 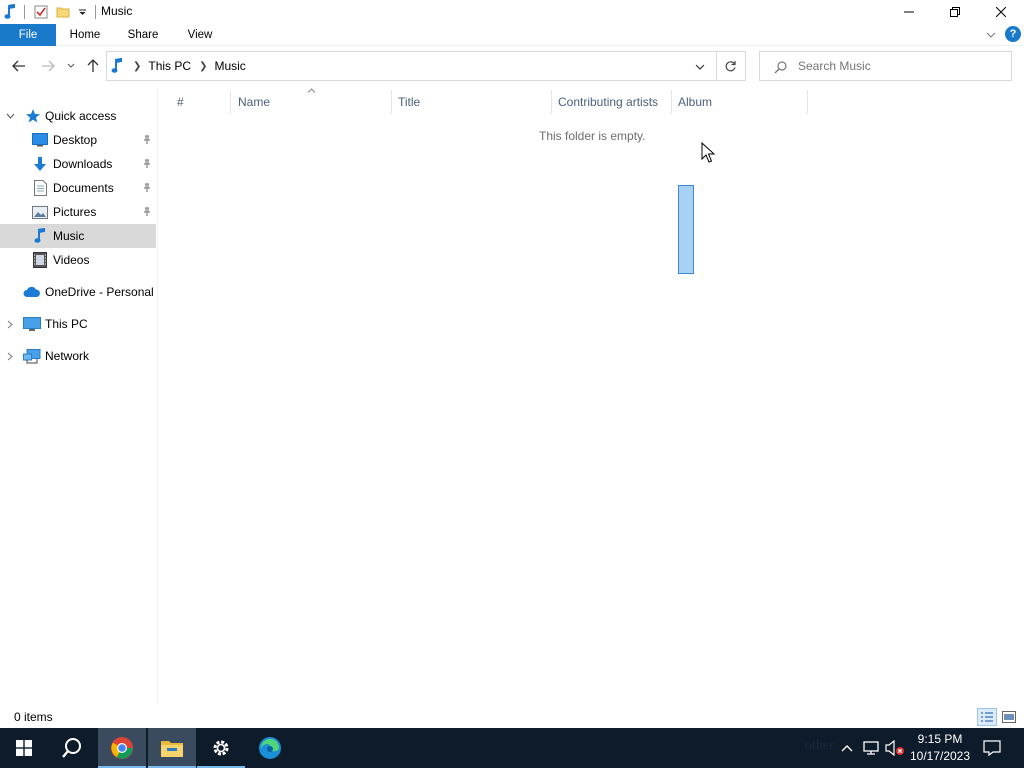 What do you see at coordinates (819, 745) in the screenshot?
I see `tray-overlay-text: other` at bounding box center [819, 745].